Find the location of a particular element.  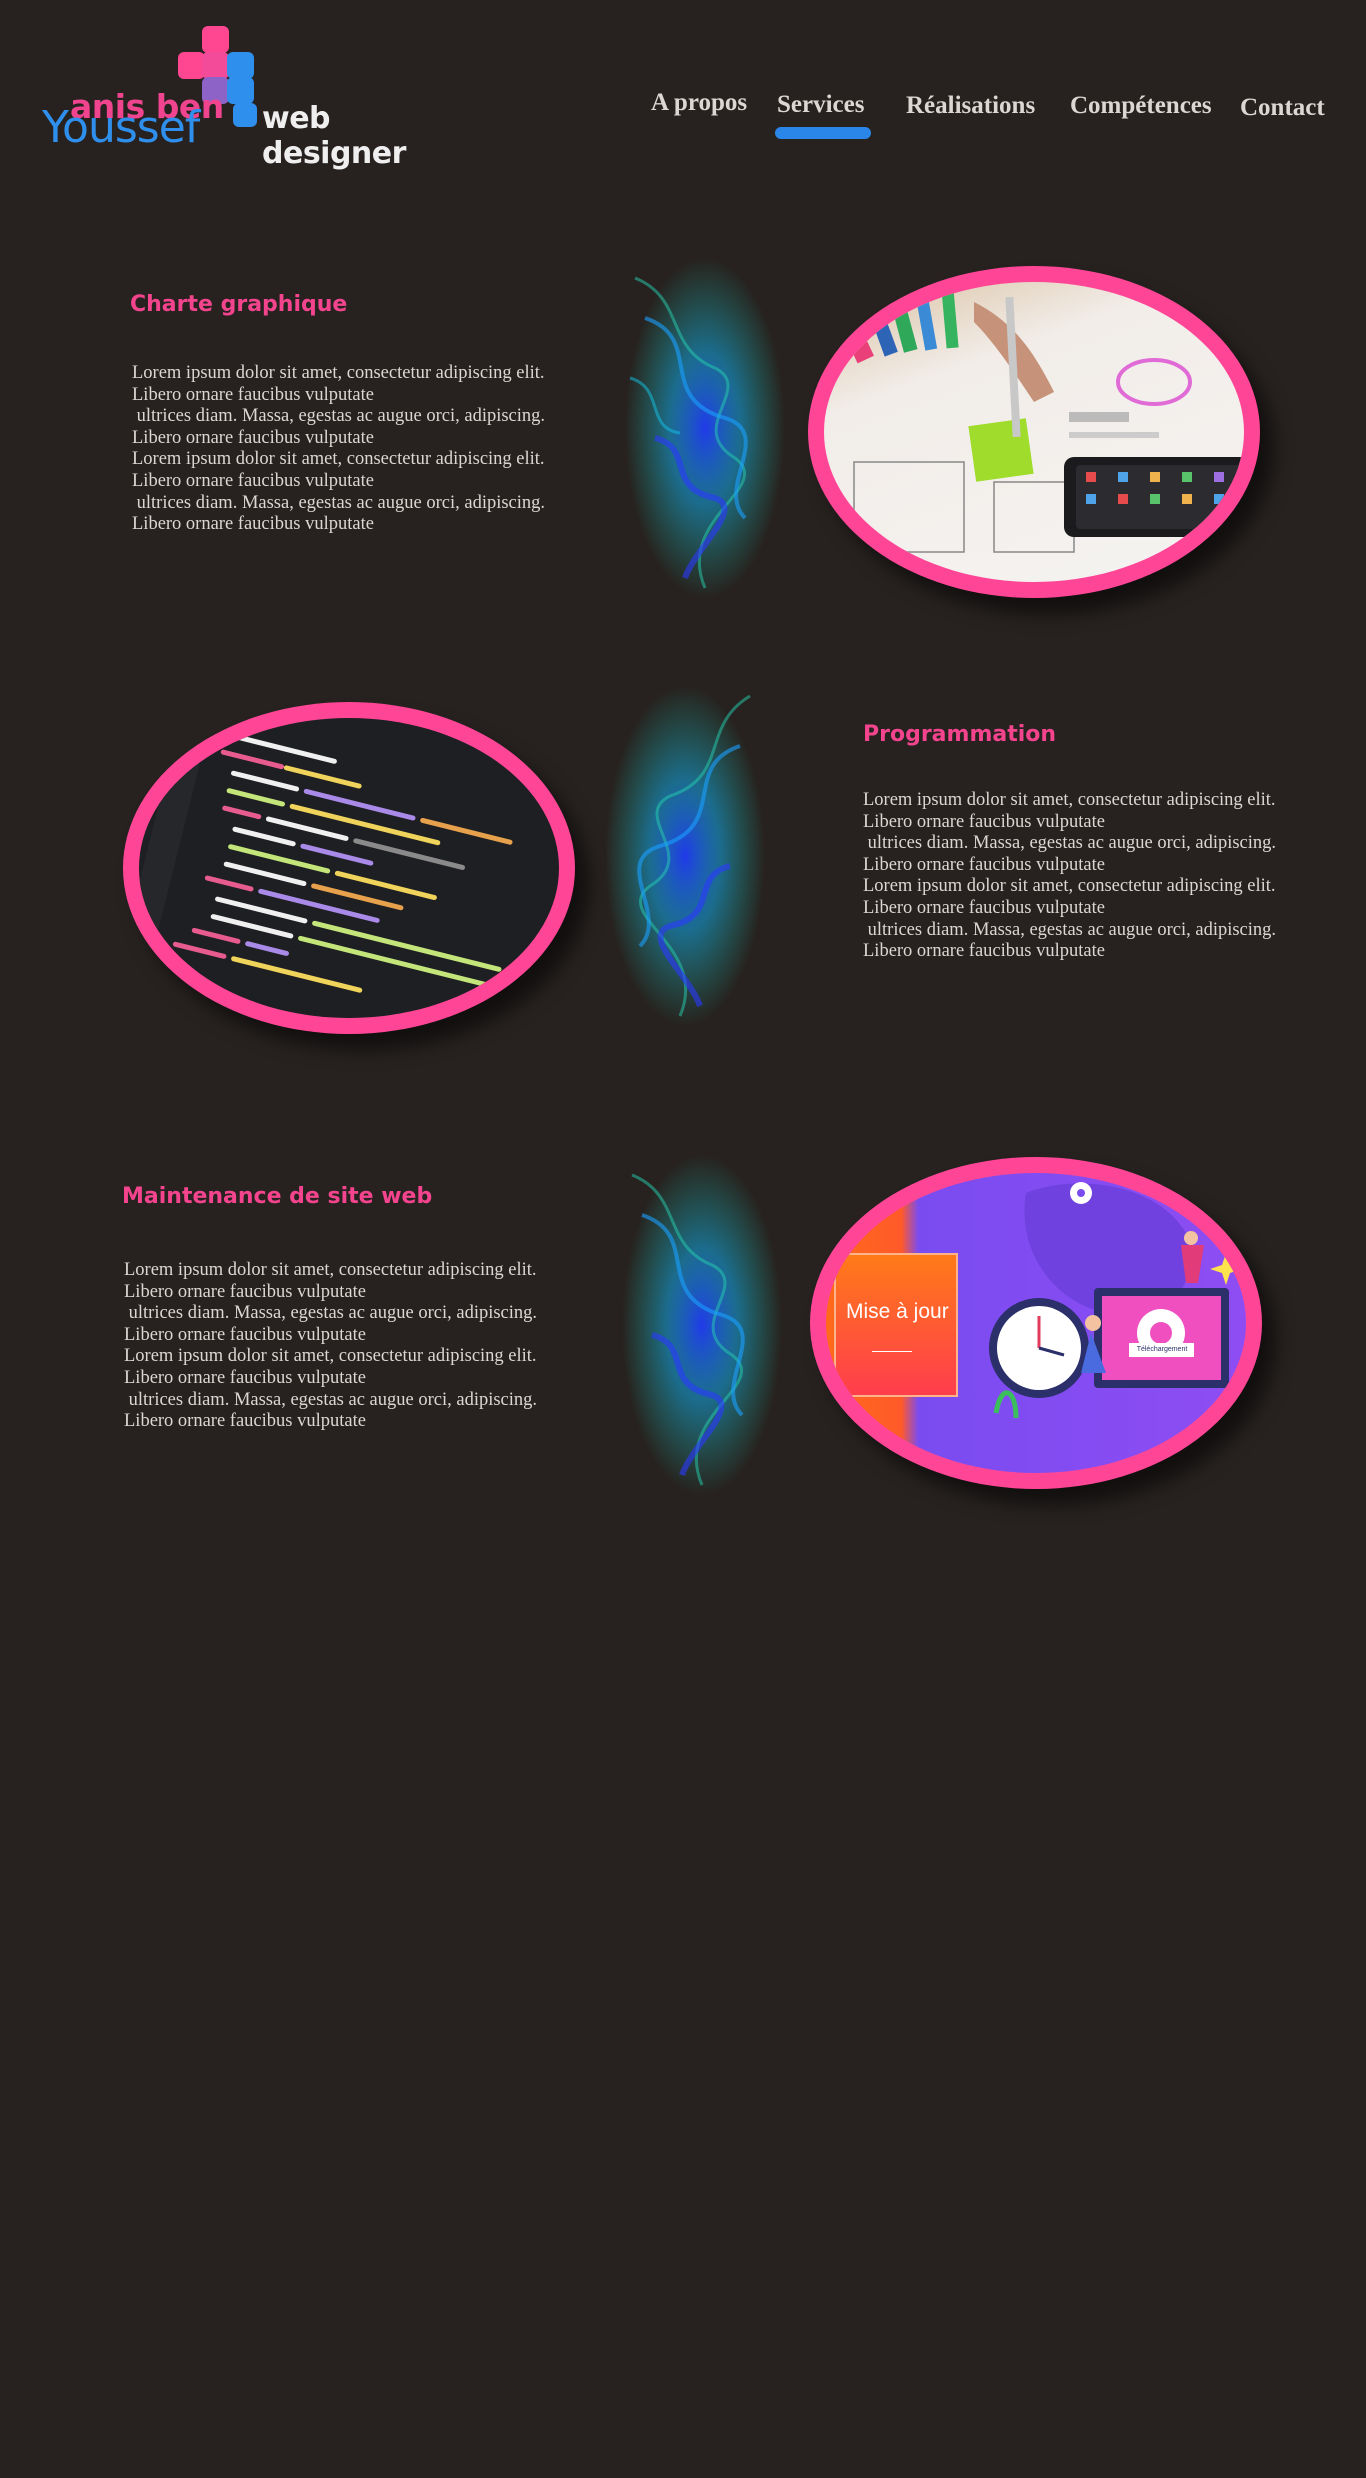

code-editor-photo is located at coordinates (349, 868).